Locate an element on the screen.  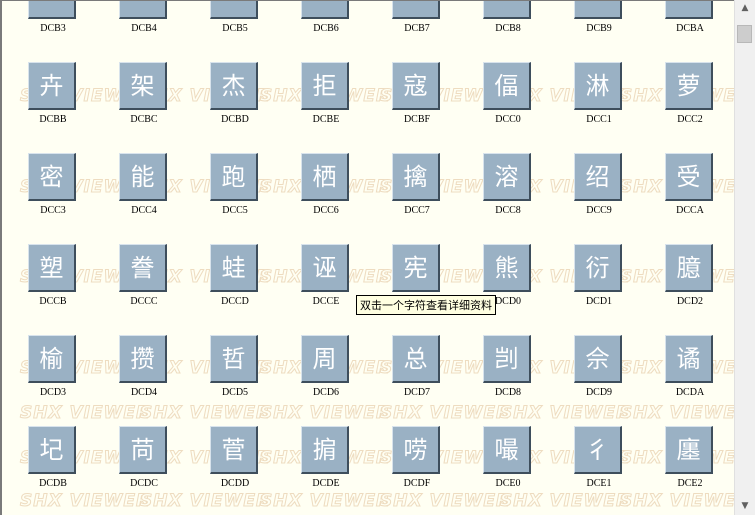
character-cell: 淋 DCC1 is located at coordinates (602, 97).